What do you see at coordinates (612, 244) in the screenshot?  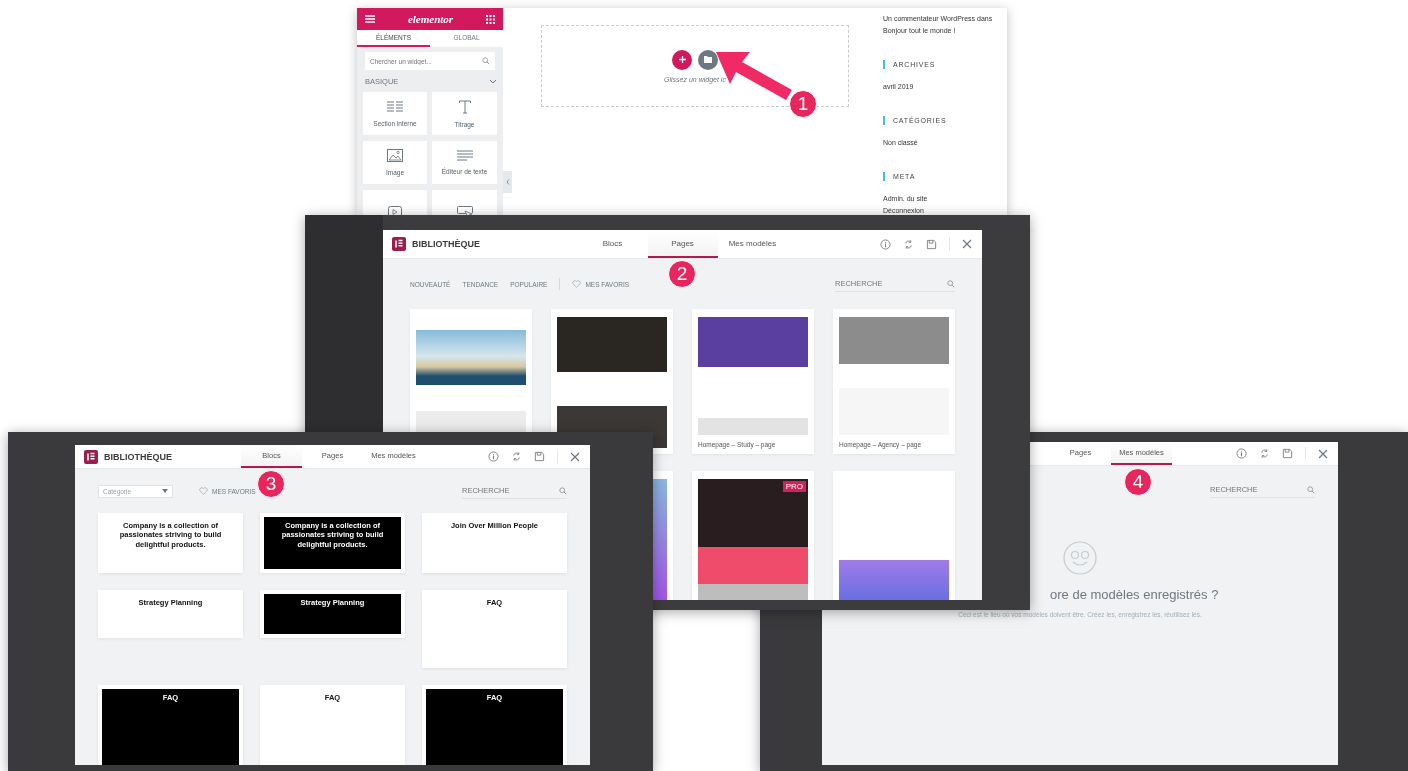 I see `tab: Blocs` at bounding box center [612, 244].